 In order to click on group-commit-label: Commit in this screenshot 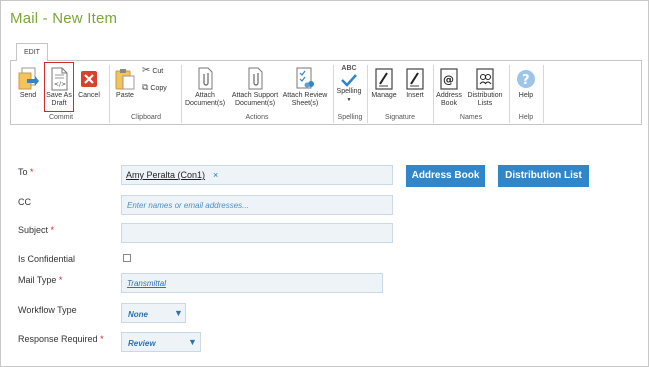, I will do `click(61, 117)`.